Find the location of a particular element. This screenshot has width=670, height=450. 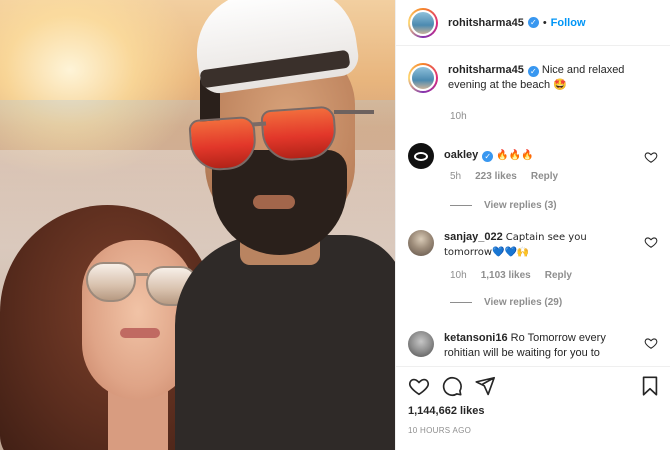

posted-time: 10 HOURS AGO is located at coordinates (439, 430).